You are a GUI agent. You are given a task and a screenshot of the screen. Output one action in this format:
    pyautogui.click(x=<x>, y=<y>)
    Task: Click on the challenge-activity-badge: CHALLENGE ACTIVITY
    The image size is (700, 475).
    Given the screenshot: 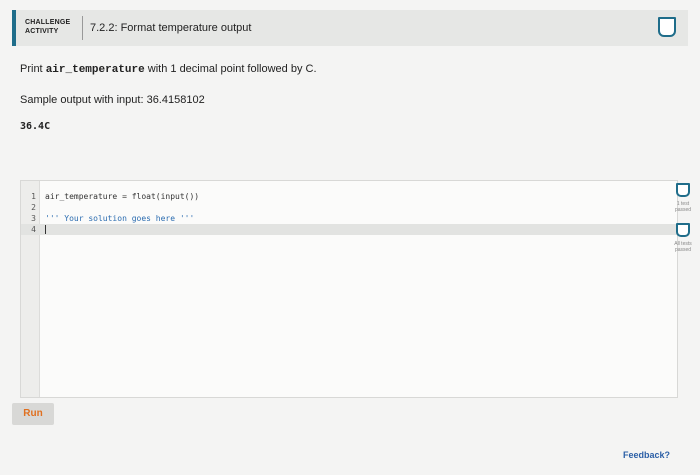 What is the action you would take?
    pyautogui.click(x=53, y=27)
    